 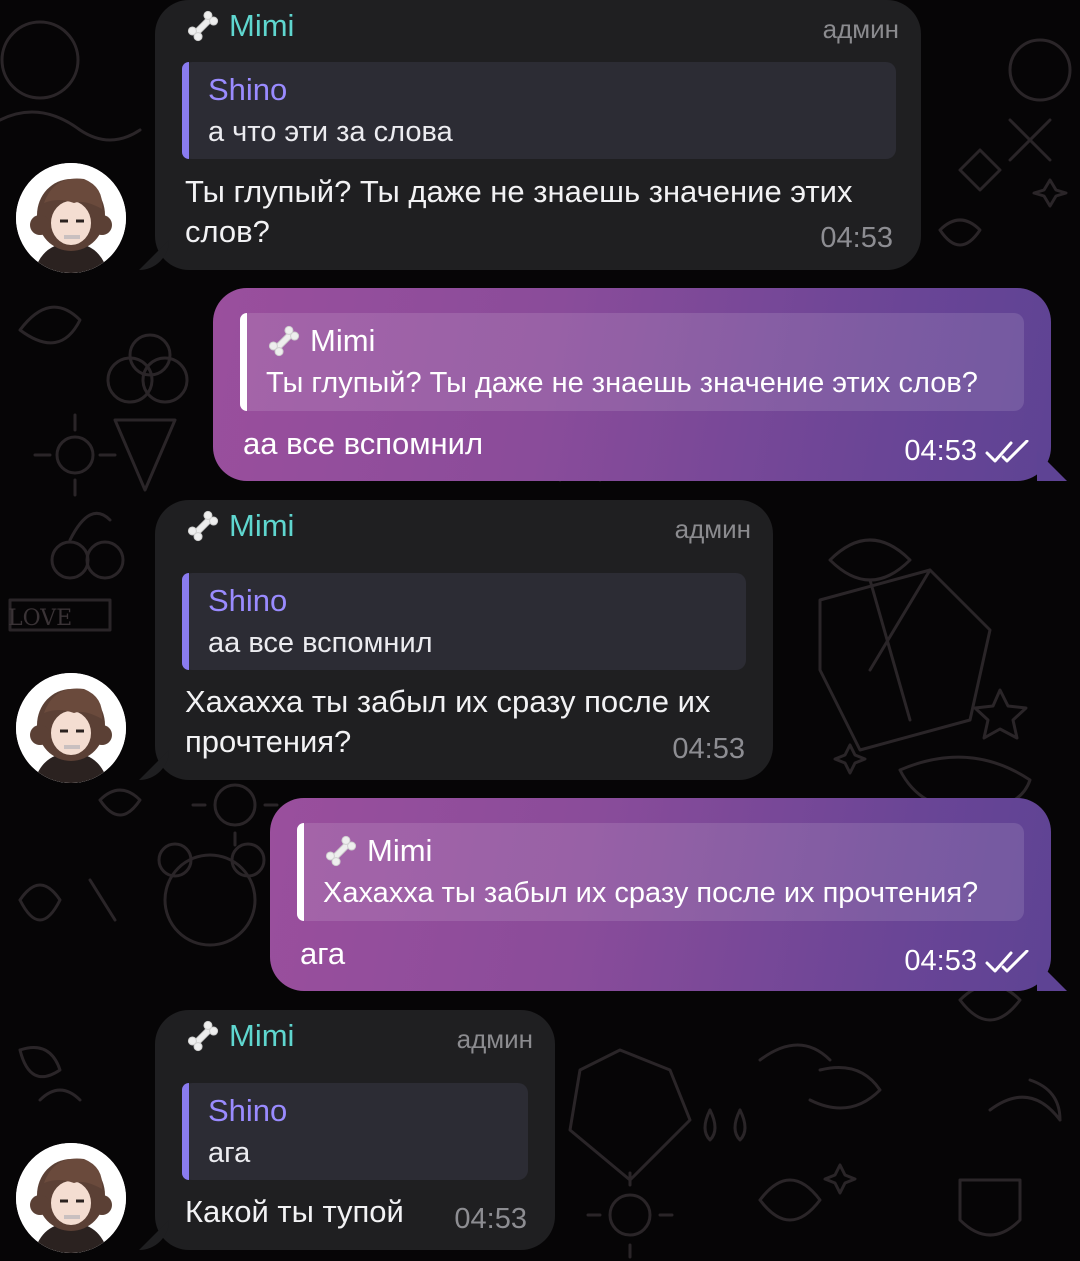 What do you see at coordinates (320, 643) in the screenshot?
I see `reply-text: аа все вспомнил` at bounding box center [320, 643].